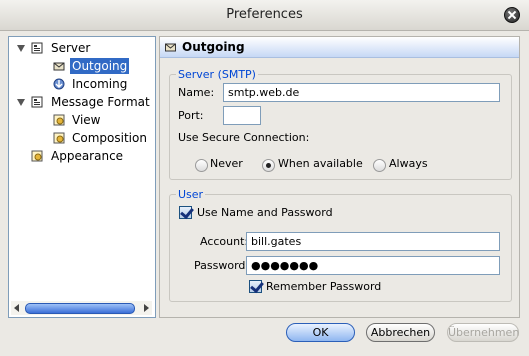 The image size is (529, 356). I want to click on radio-never-label: Never, so click(226, 163).